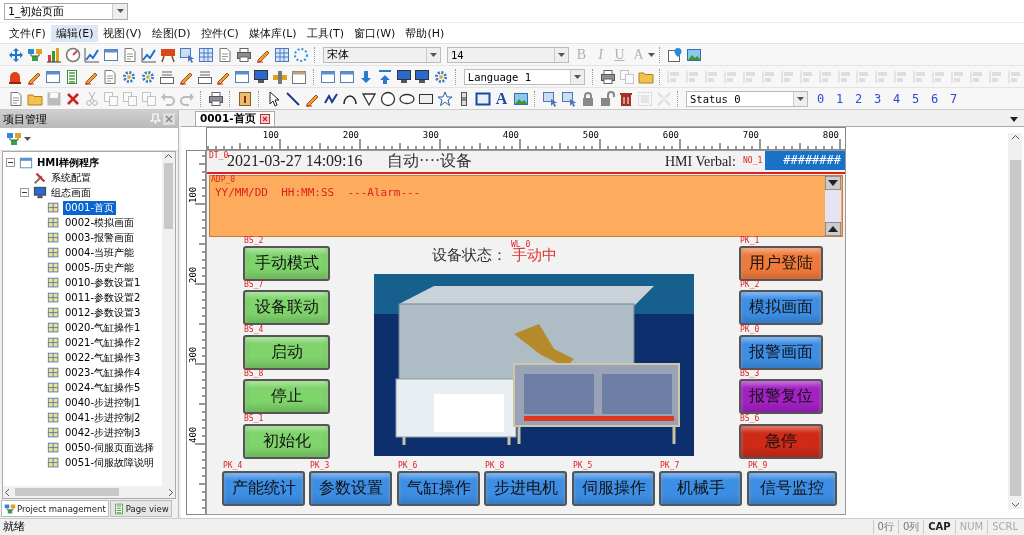 Image resolution: width=1024 pixels, height=535 pixels. Describe the element at coordinates (272, 33) in the screenshot. I see `menu-item: 媒体库(L)` at that location.